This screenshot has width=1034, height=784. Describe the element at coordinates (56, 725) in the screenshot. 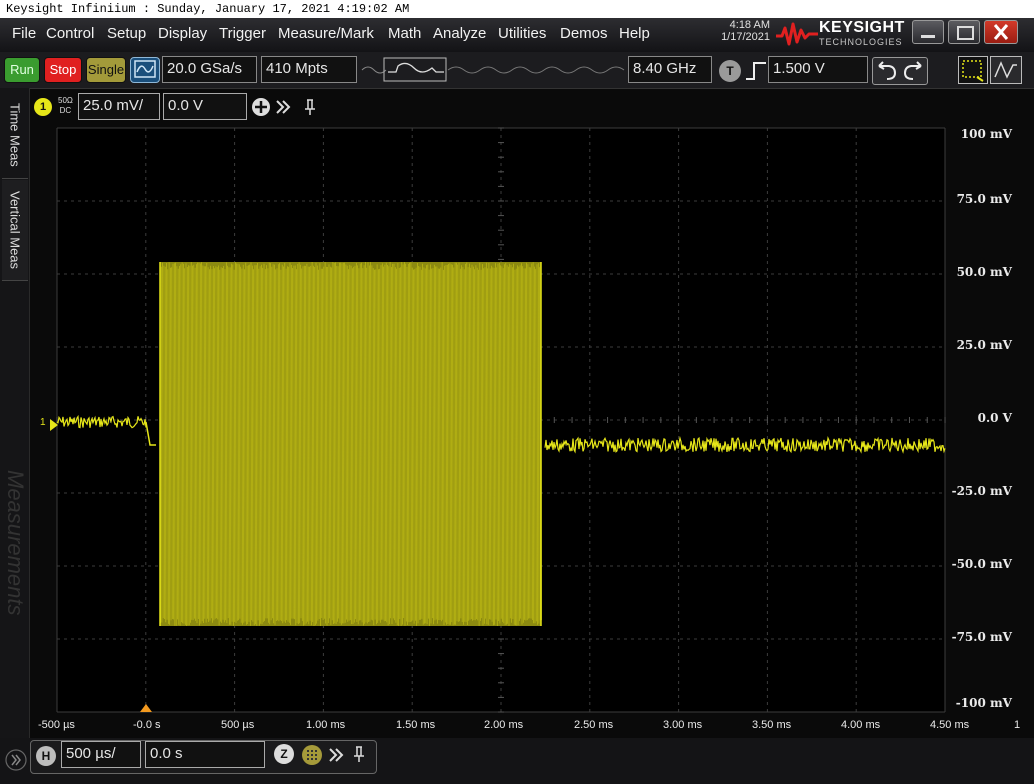

I see `x-tick-label: -500 µs` at that location.